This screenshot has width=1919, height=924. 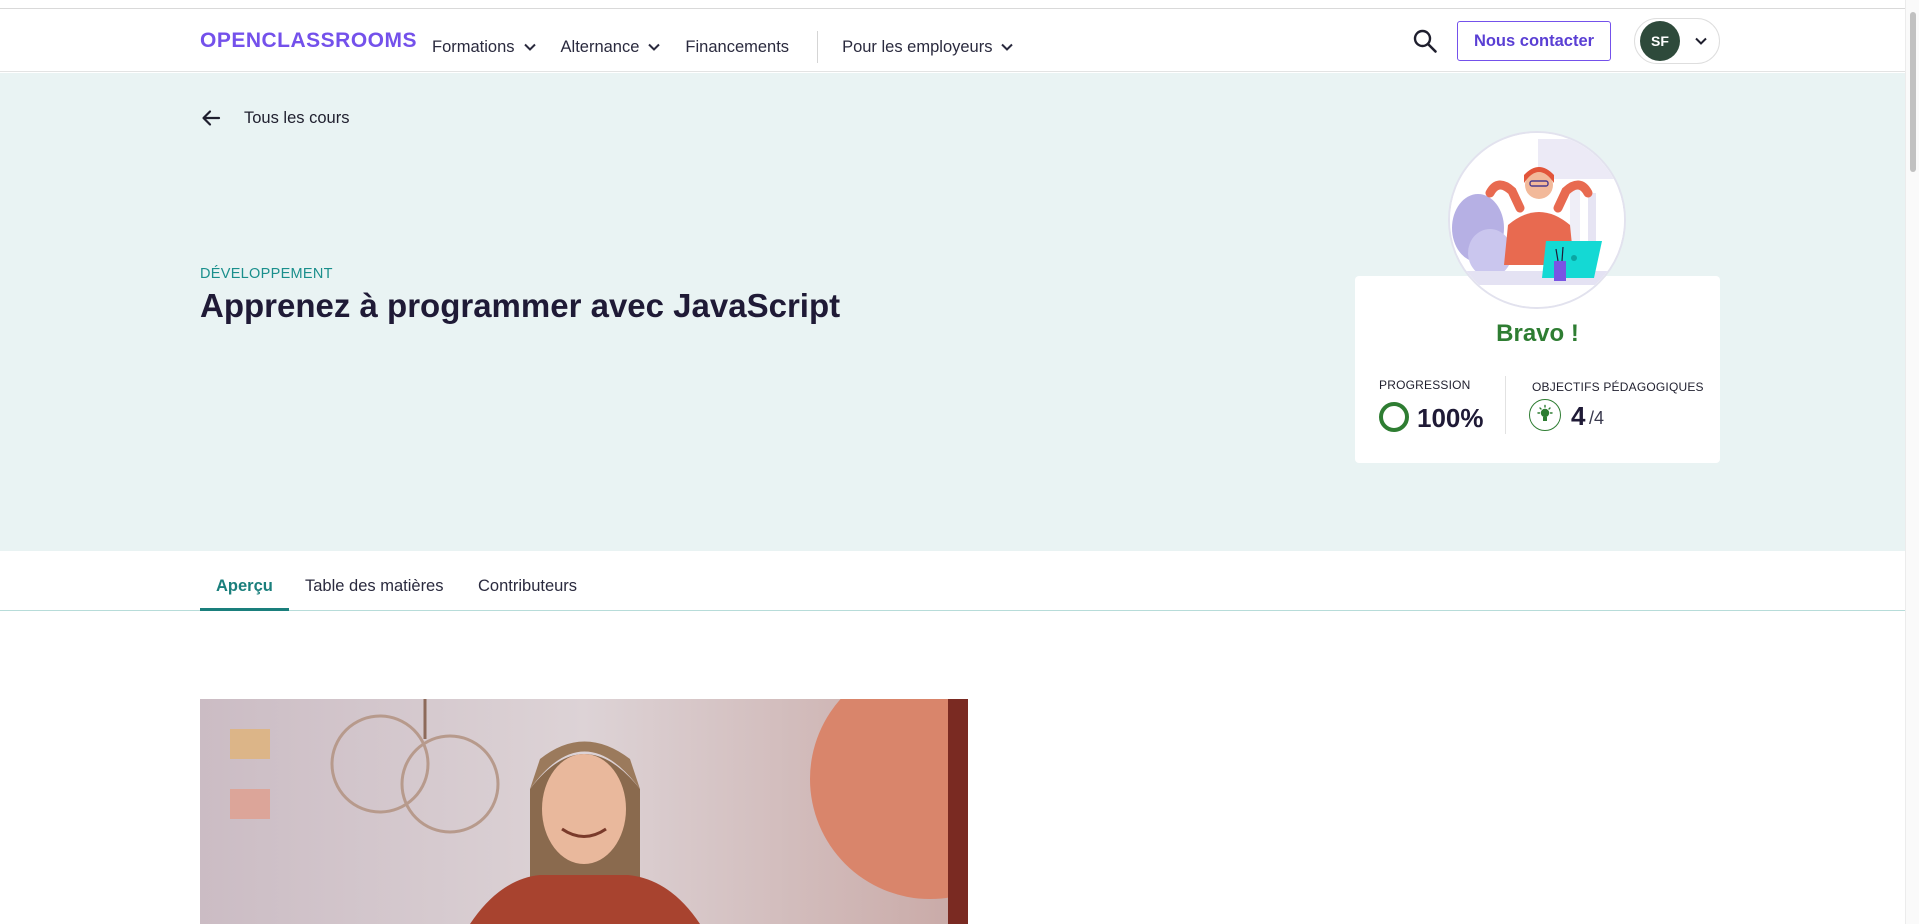 What do you see at coordinates (818, 47) in the screenshot?
I see `nav-divider` at bounding box center [818, 47].